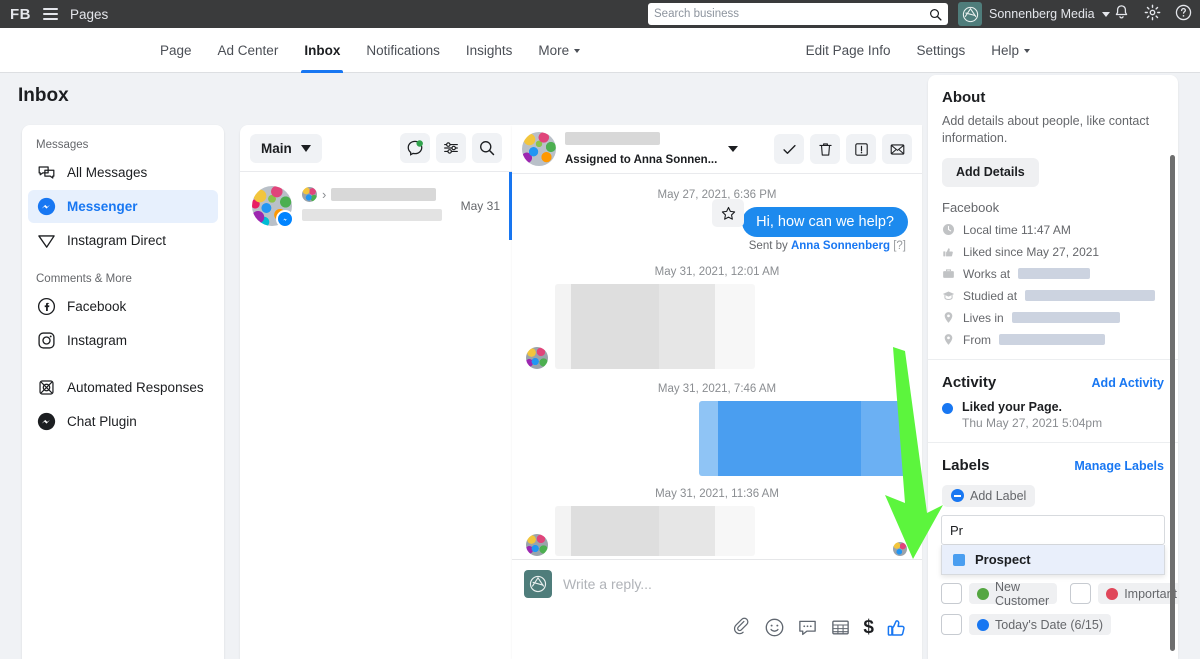 The width and height of the screenshot is (1200, 659). What do you see at coordinates (1059, 594) in the screenshot?
I see `label-row: New Customer Important` at bounding box center [1059, 594].